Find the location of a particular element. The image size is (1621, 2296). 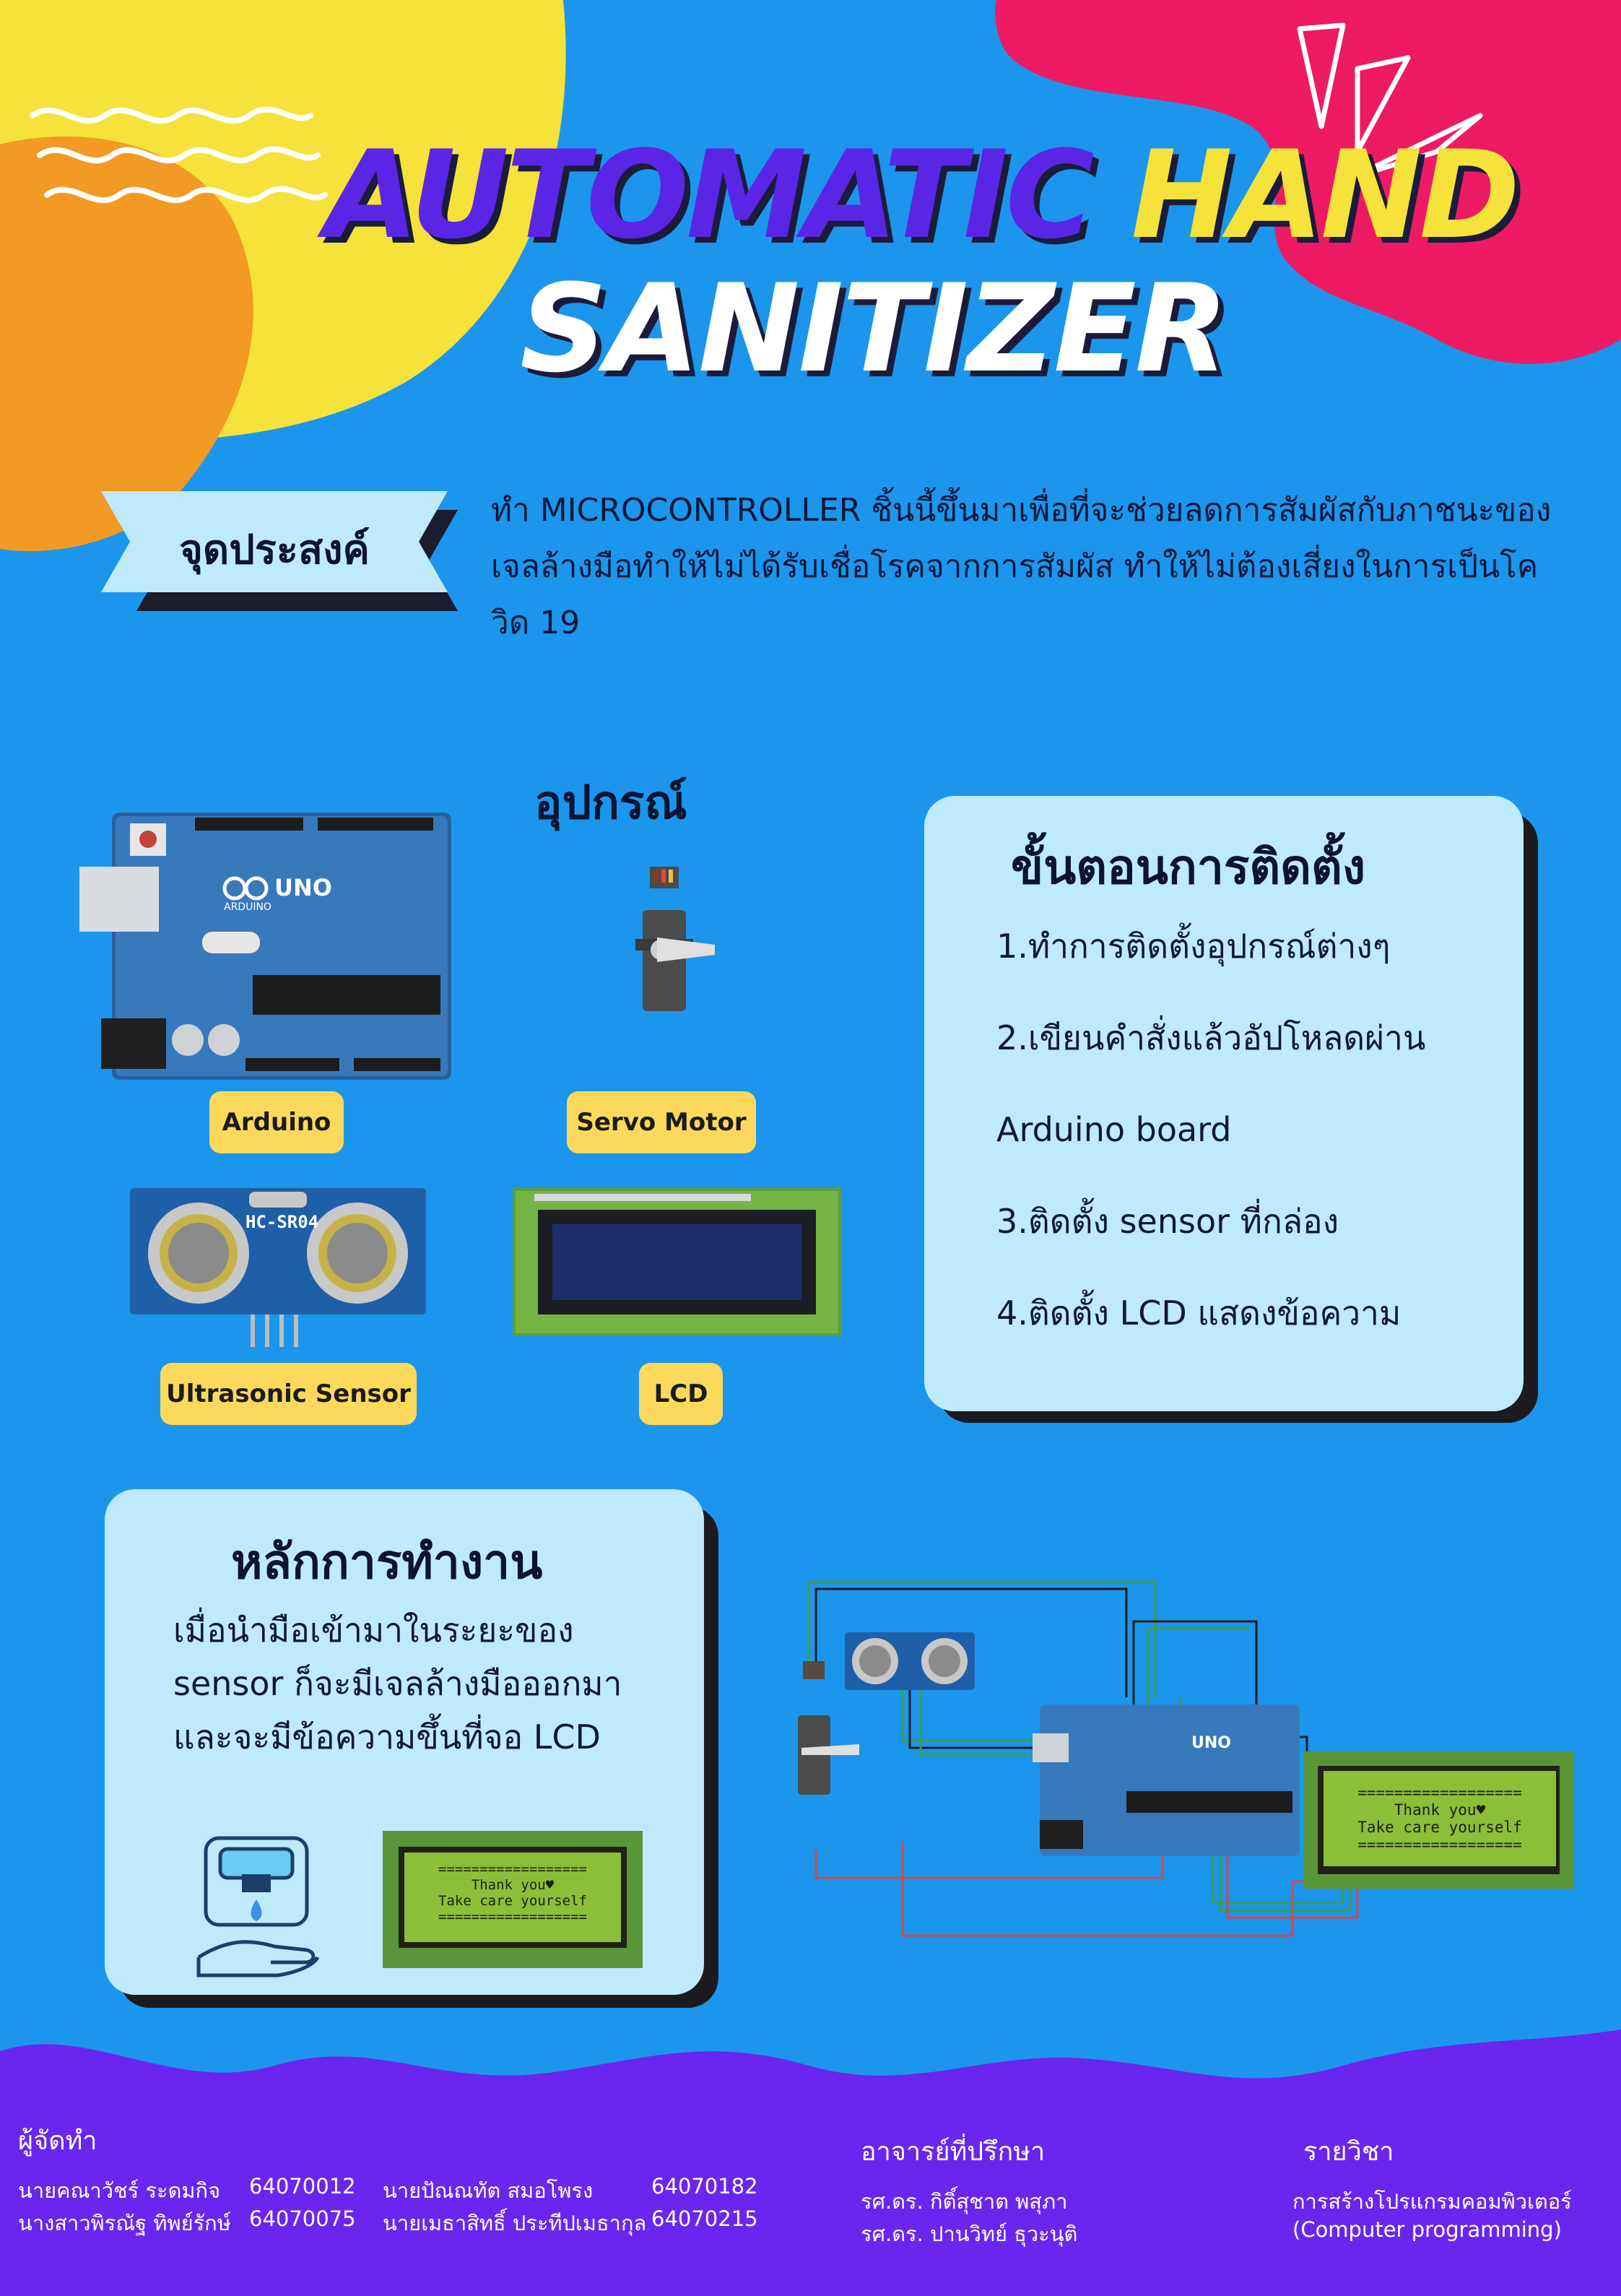

orange-blob is located at coordinates (126, 344).